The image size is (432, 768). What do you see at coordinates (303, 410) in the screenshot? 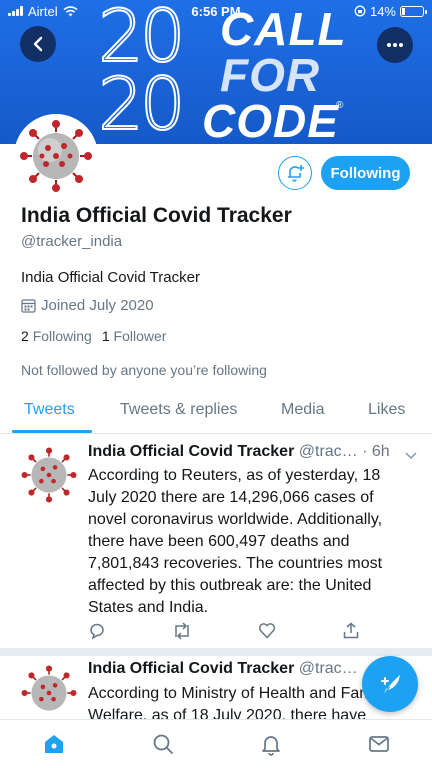
I see `tab-media: Media` at bounding box center [303, 410].